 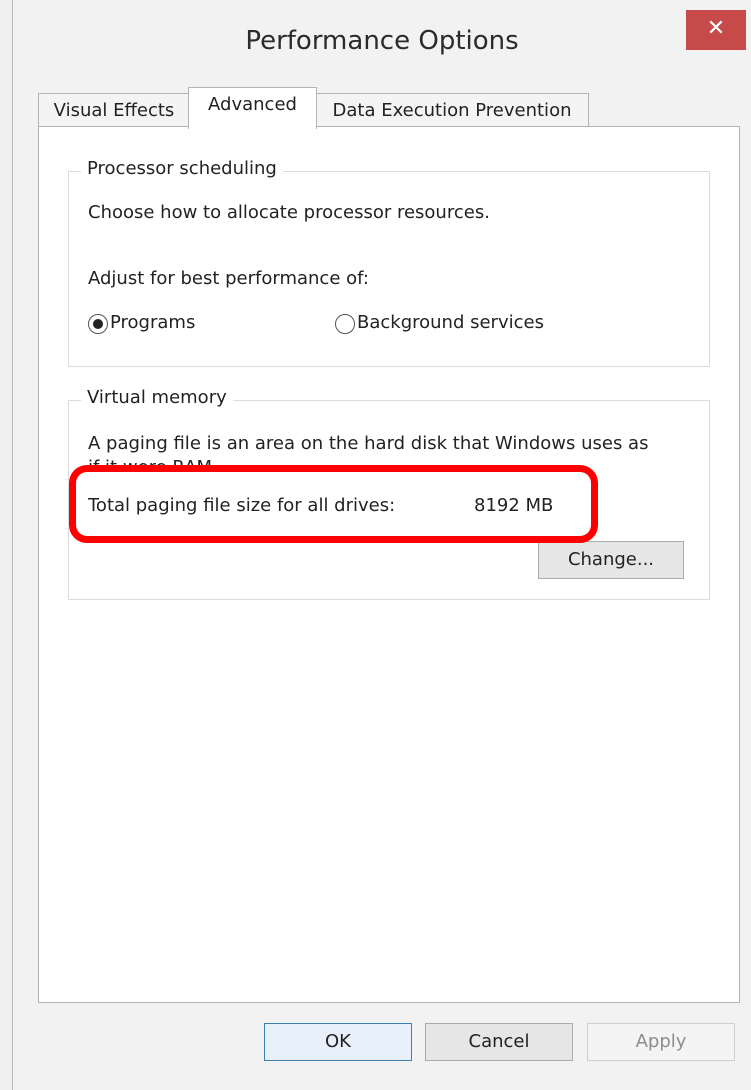 I want to click on adjust-performance-label: Adjust for best performance of:, so click(x=228, y=278).